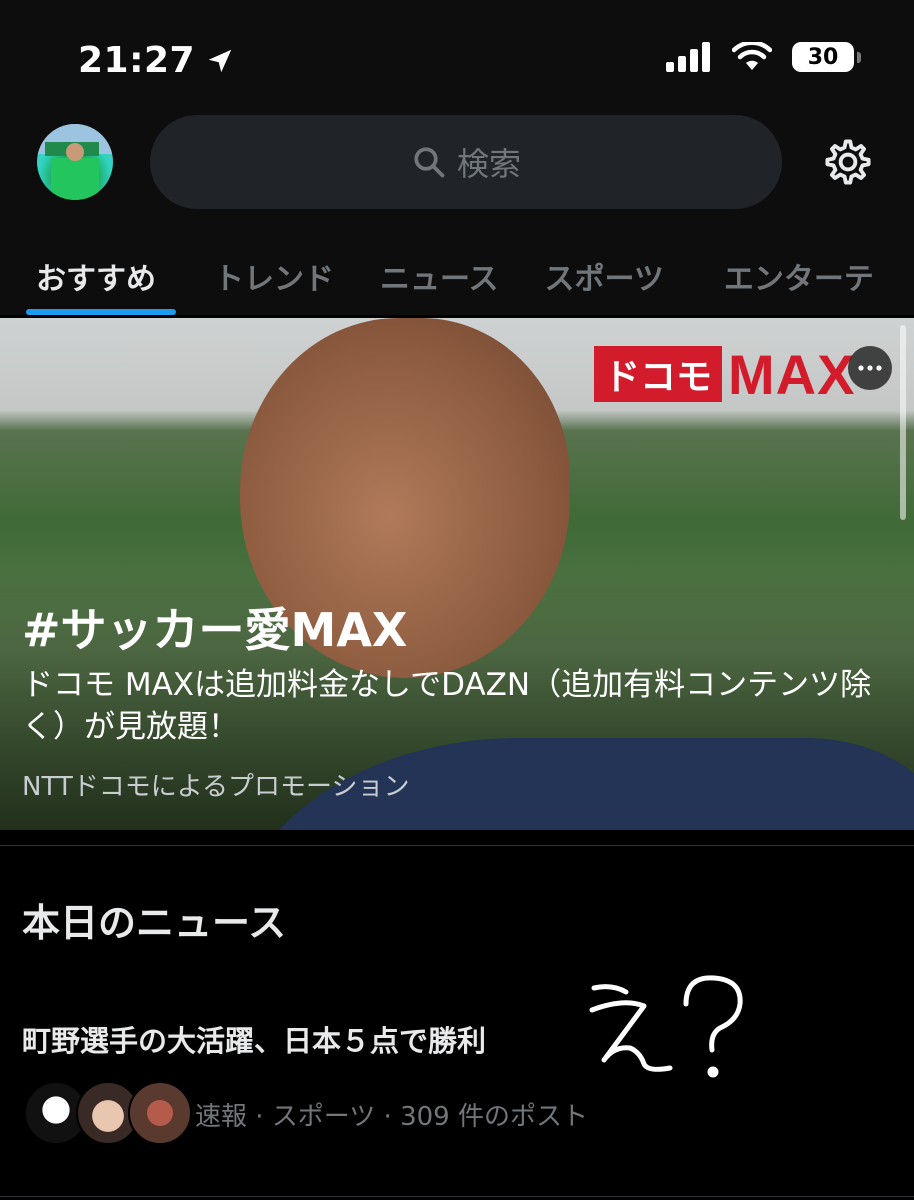 The image size is (914, 1200). Describe the element at coordinates (274, 276) in the screenshot. I see `tab-trending: トレンド` at that location.